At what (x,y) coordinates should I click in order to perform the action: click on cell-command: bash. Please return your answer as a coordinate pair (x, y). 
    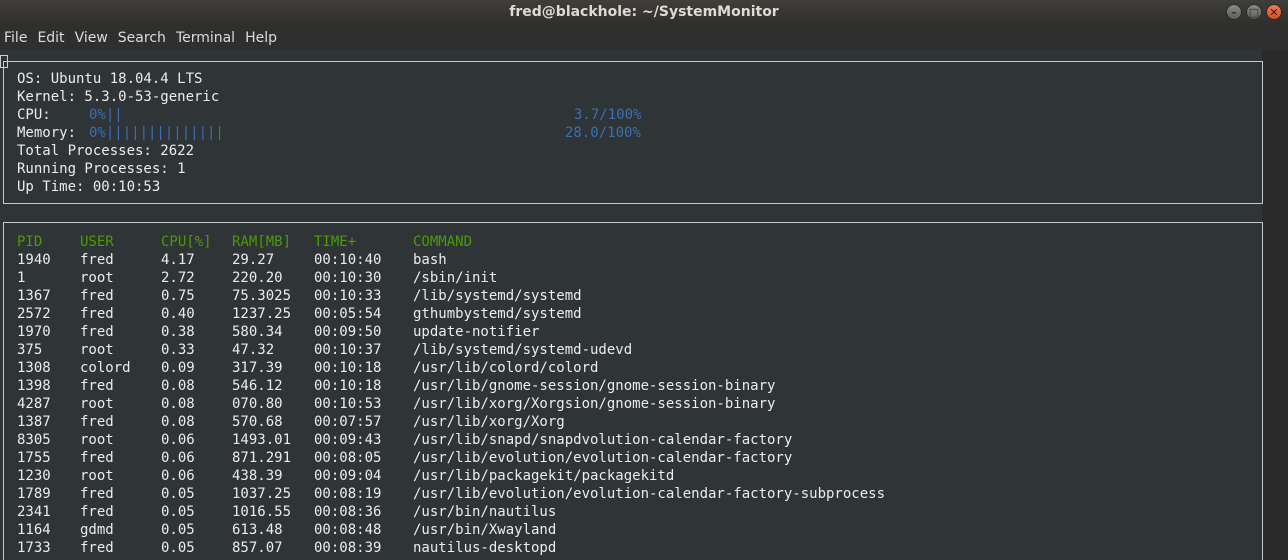
    Looking at the image, I should click on (430, 260).